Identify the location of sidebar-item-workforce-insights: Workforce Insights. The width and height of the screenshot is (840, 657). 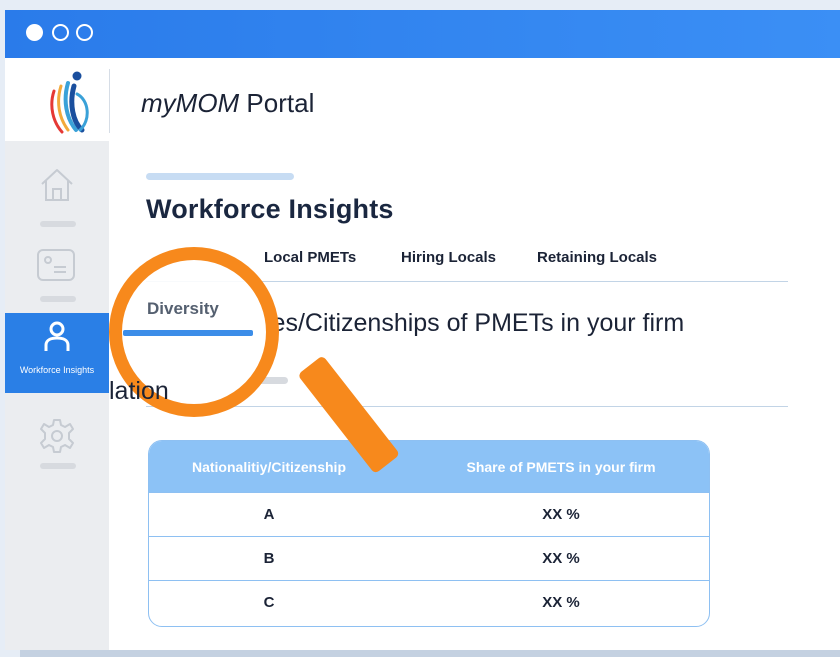
(57, 353).